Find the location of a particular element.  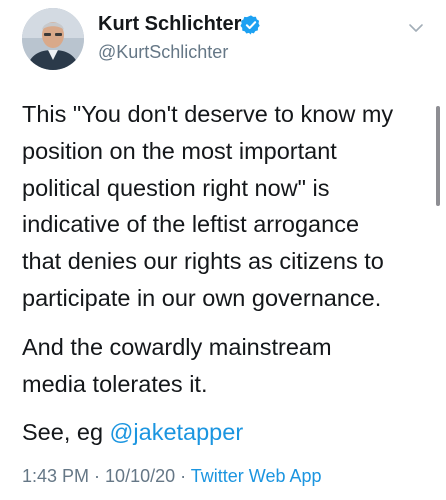

chevron-down-icon is located at coordinates (416, 28).